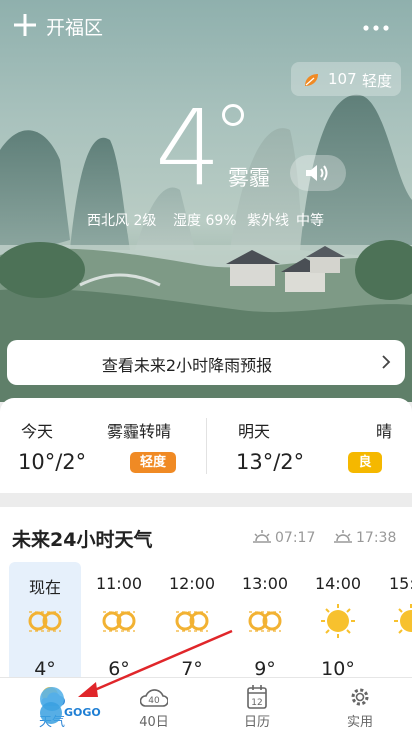 The height and width of the screenshot is (732, 412). Describe the element at coordinates (206, 27) in the screenshot. I see `top-bar: 开福区` at that location.